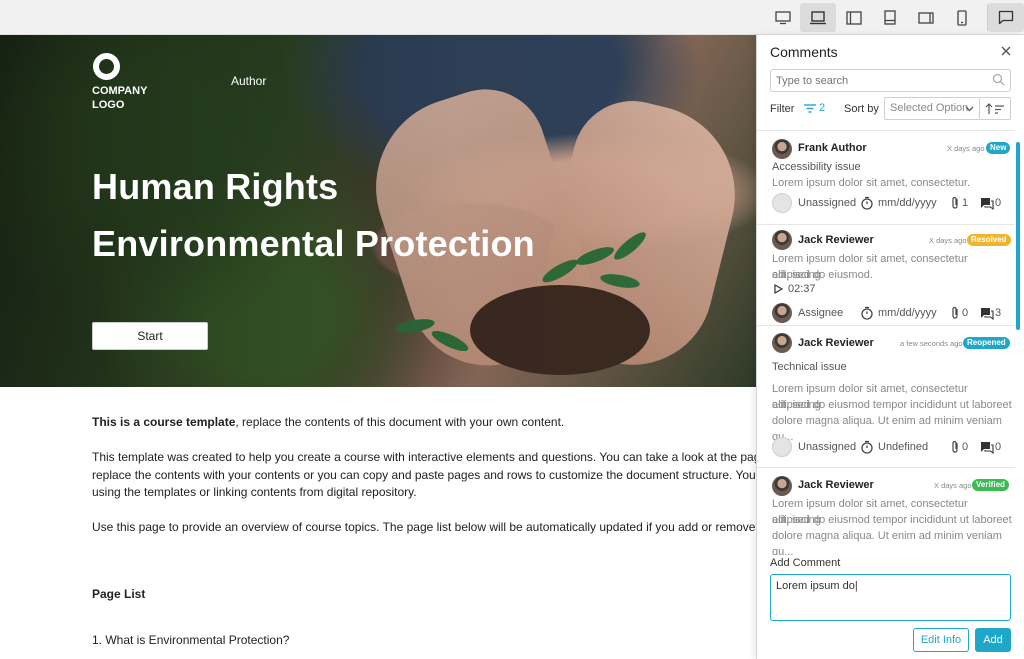 This screenshot has height=659, width=1024. What do you see at coordinates (965, 313) in the screenshot?
I see `attachment-count: 0` at bounding box center [965, 313].